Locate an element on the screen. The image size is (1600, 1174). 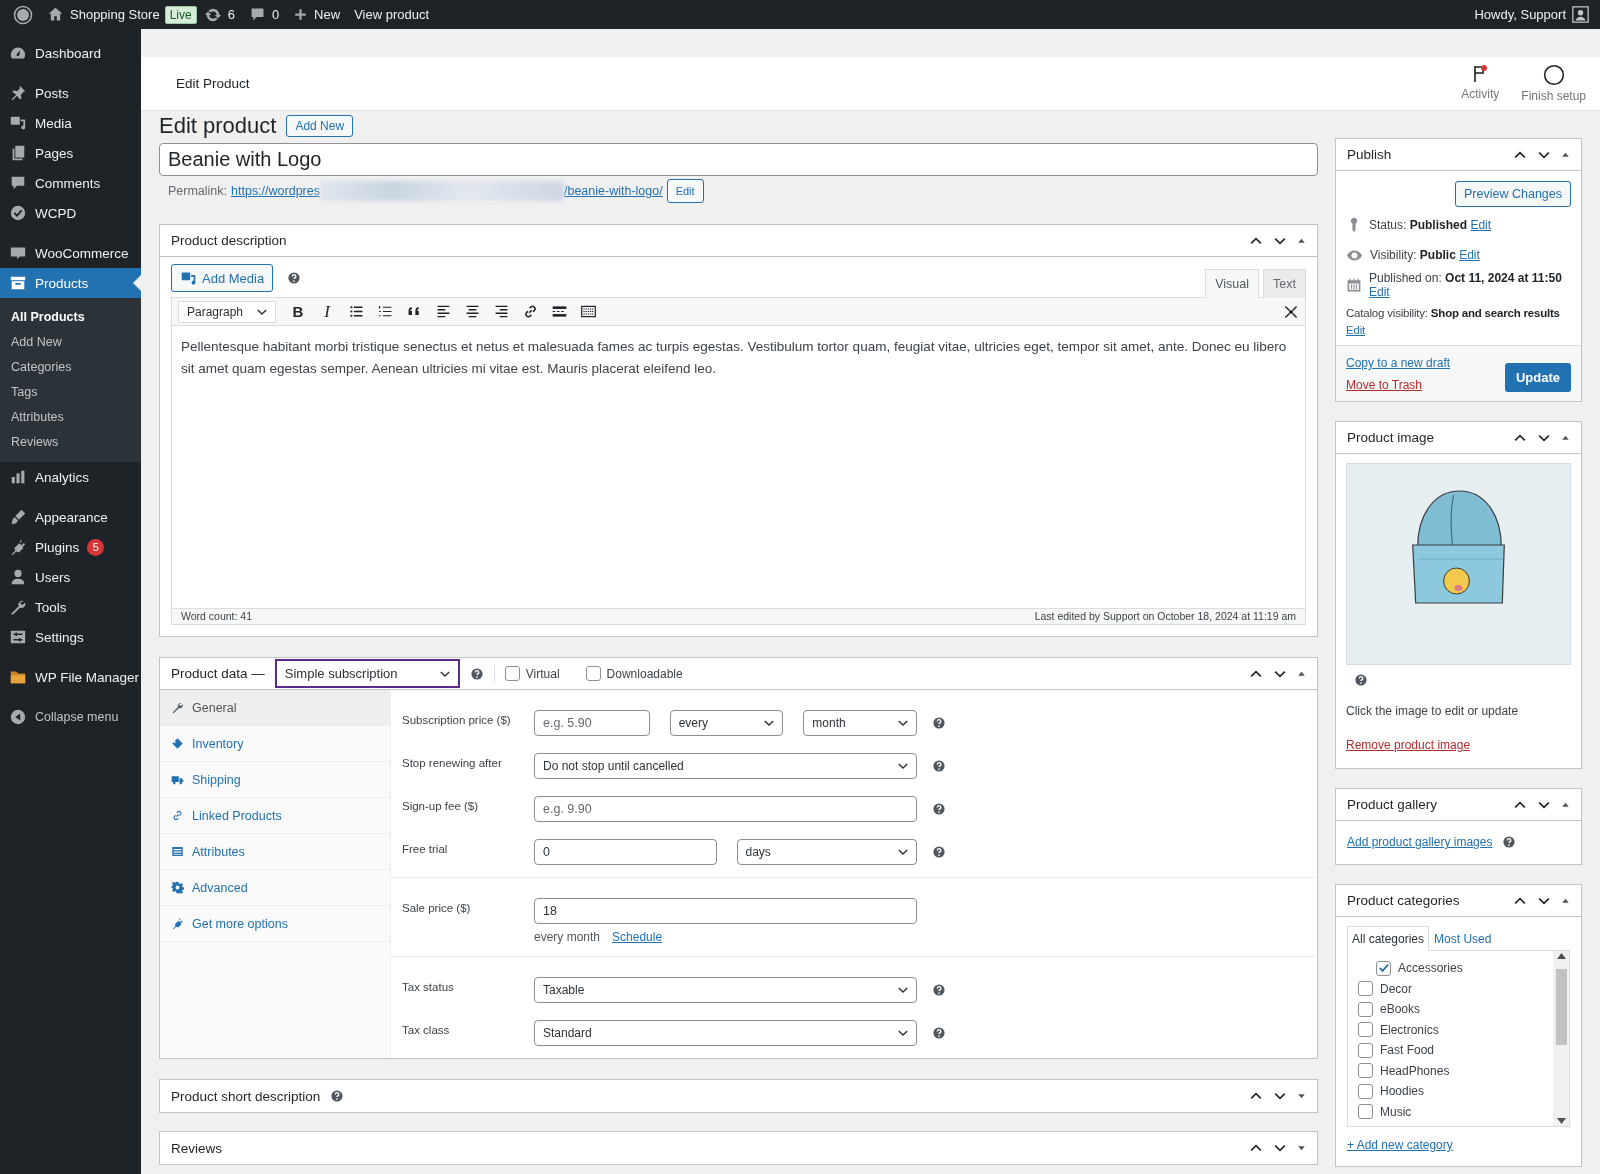
category-label: HeadPhones is located at coordinates (1415, 1070).